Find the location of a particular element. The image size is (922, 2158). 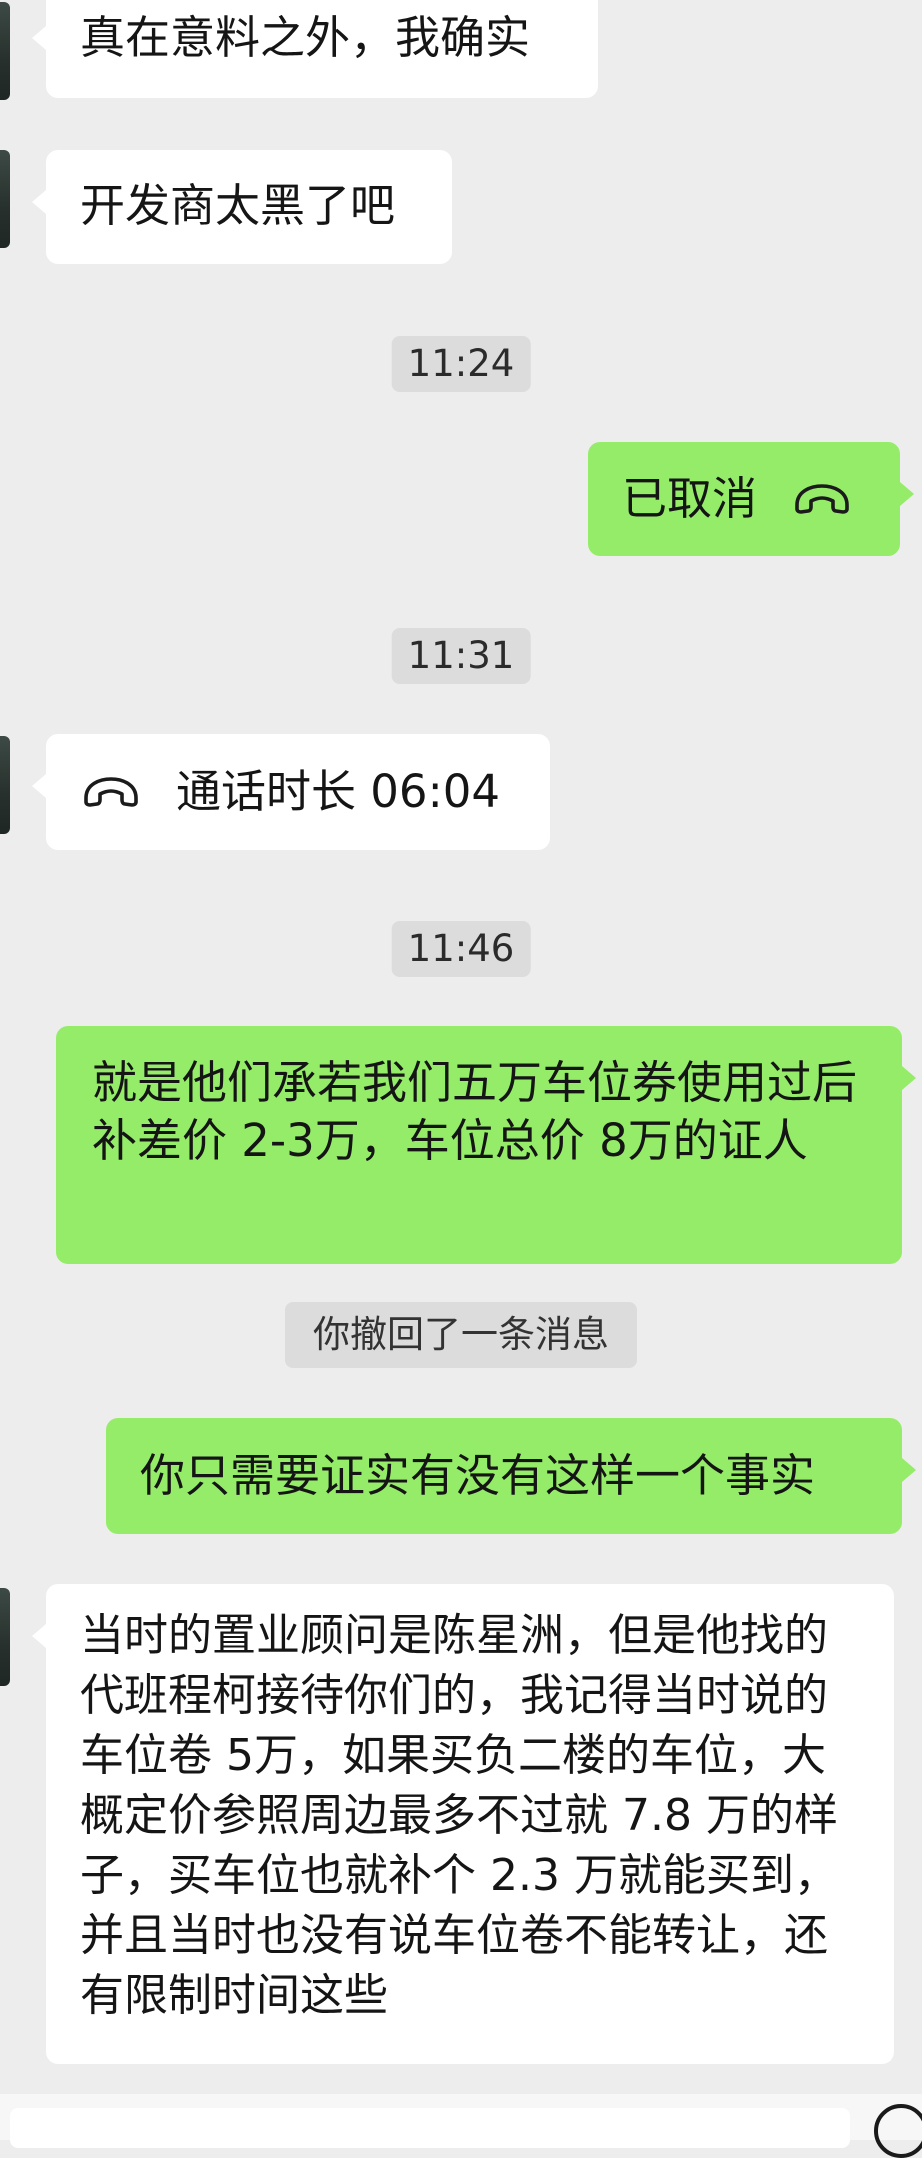

outgoing-message-bubble: 你只需要证实有没有这样一个事实 is located at coordinates (511, 1476).